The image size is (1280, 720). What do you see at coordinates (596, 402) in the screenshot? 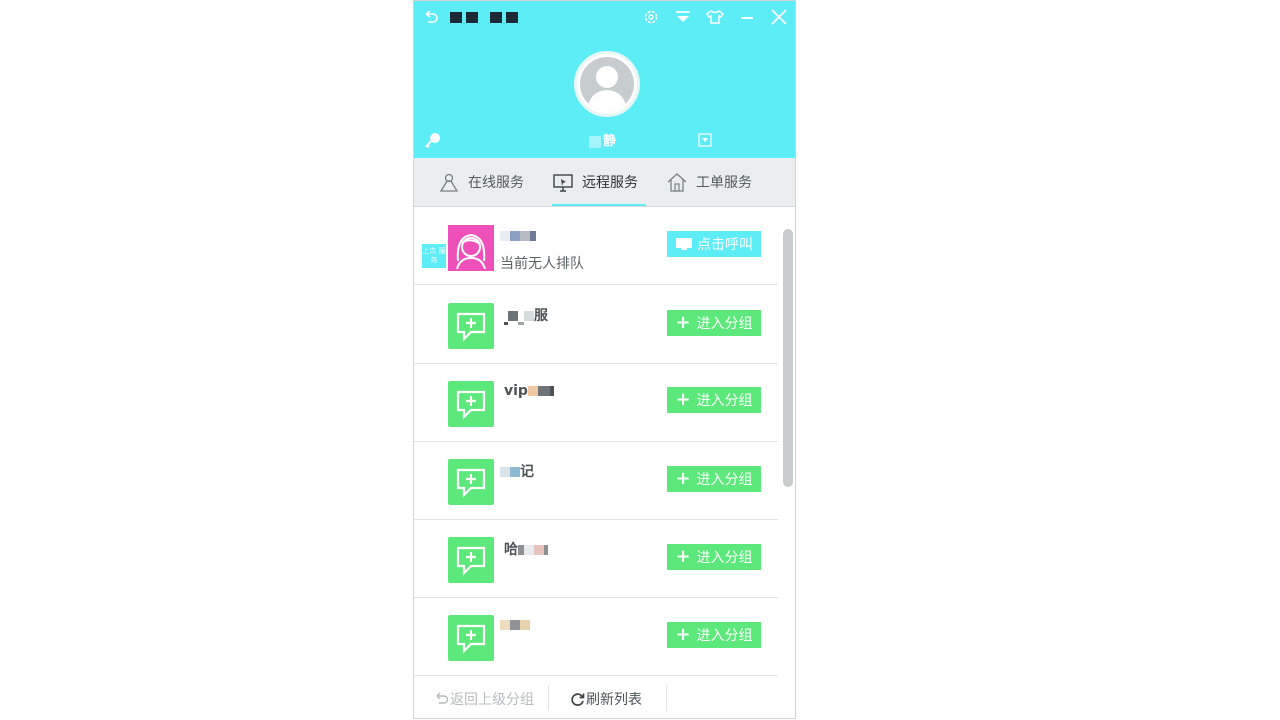
I see `group-row: vip + 进入分组` at bounding box center [596, 402].